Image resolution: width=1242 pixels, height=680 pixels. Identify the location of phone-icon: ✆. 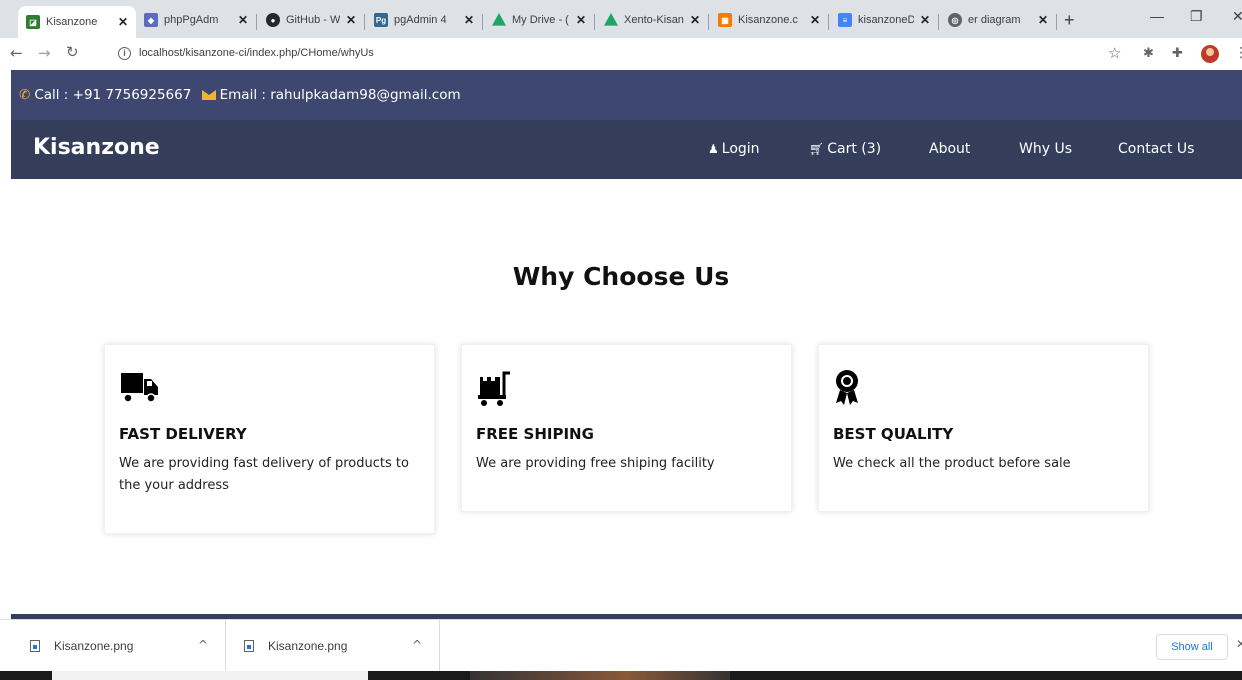
(25, 95).